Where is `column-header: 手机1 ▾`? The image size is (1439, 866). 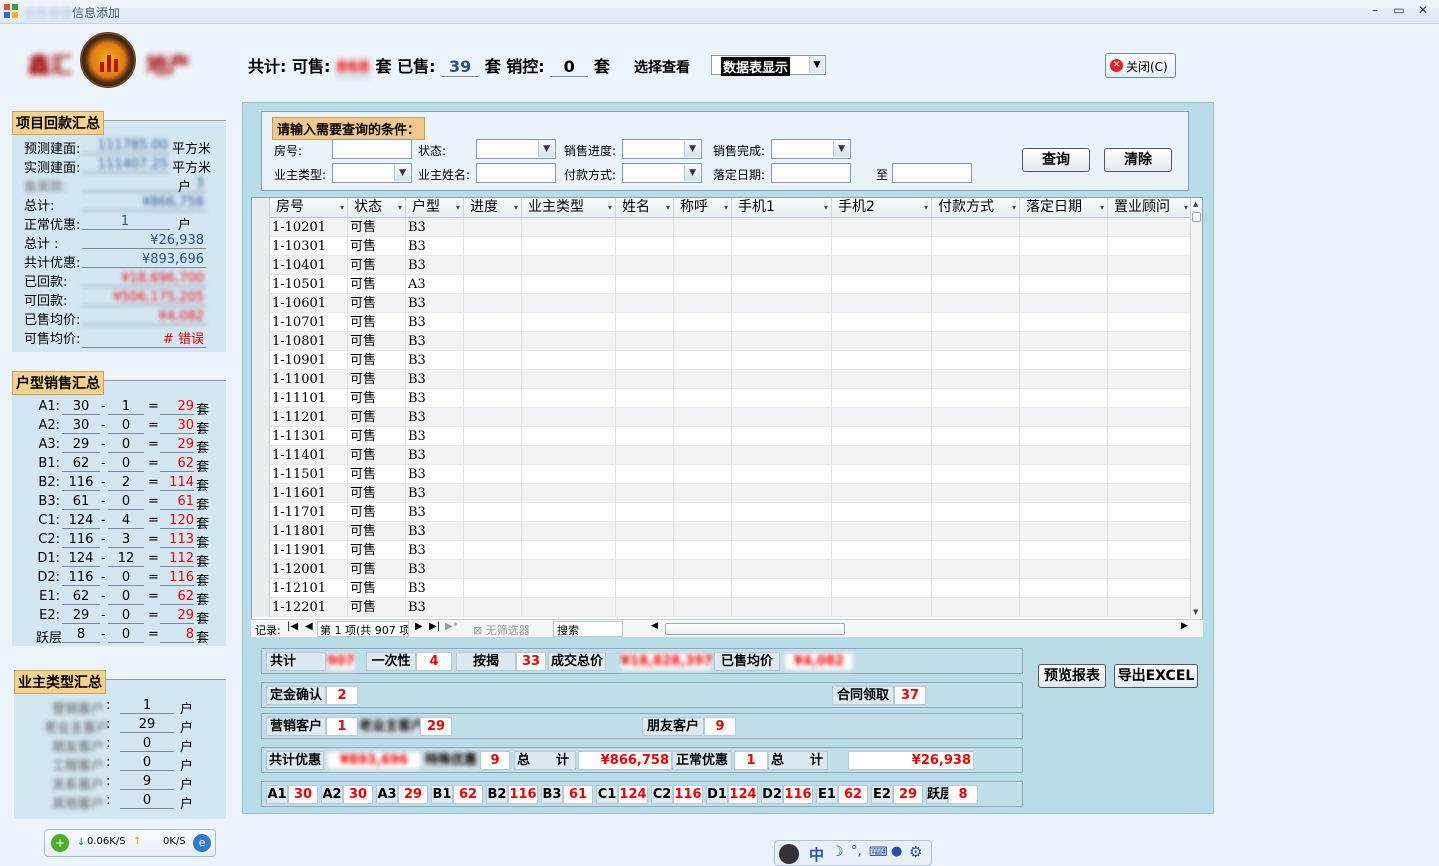
column-header: 手机1 ▾ is located at coordinates (782, 208).